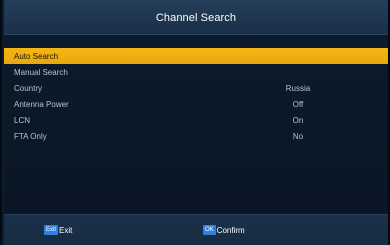  I want to click on country-value: Russia, so click(298, 88).